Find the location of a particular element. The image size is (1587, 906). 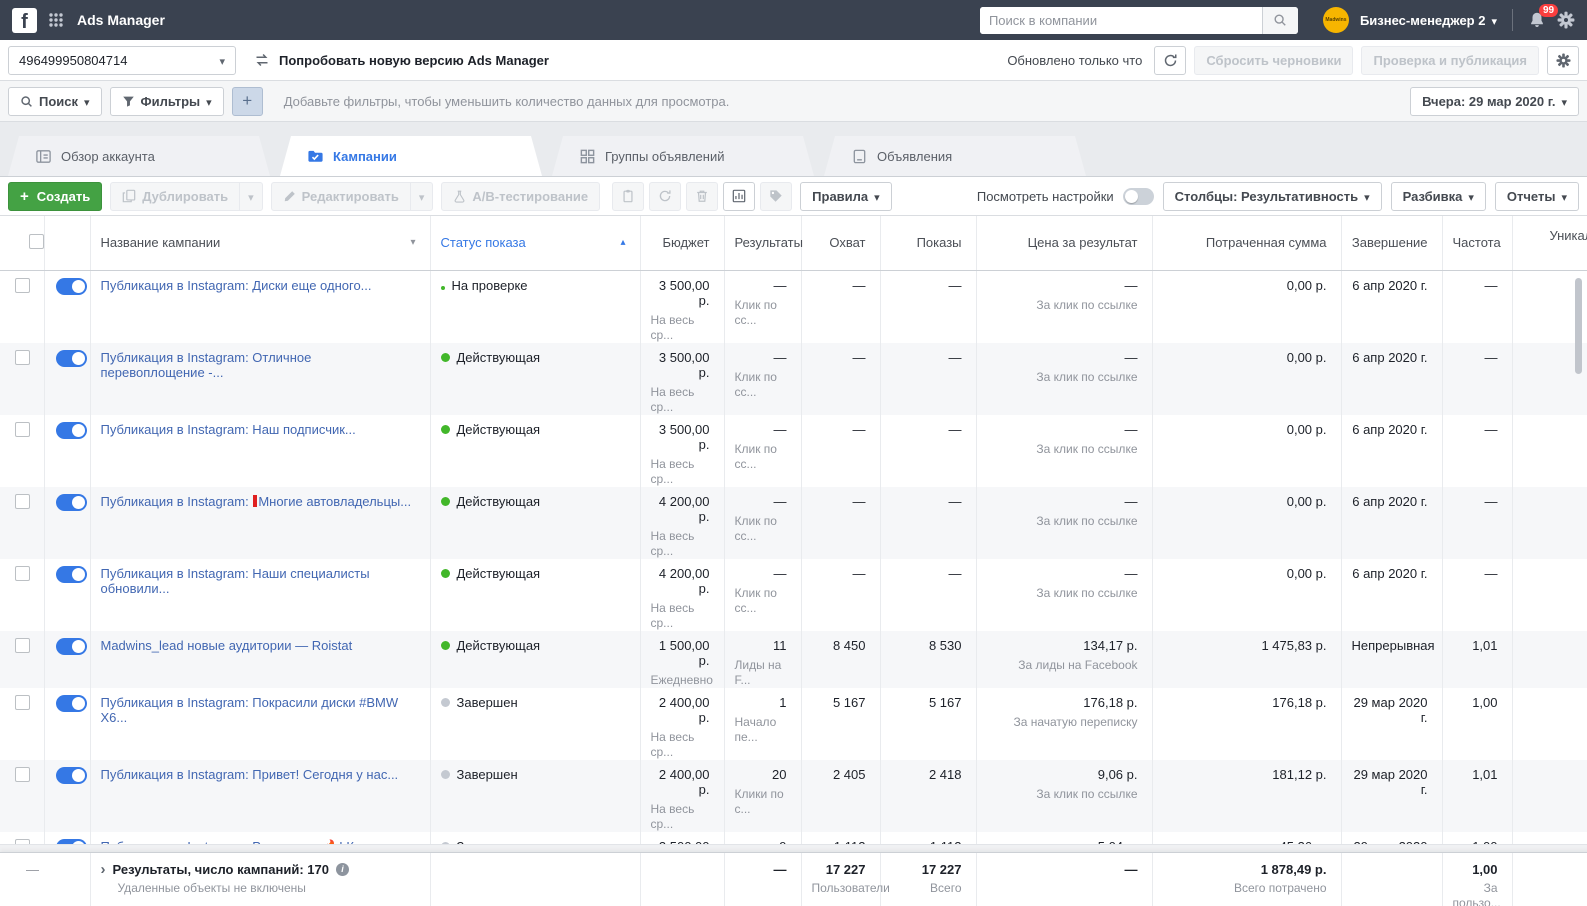

company-search-input is located at coordinates (1120, 20).